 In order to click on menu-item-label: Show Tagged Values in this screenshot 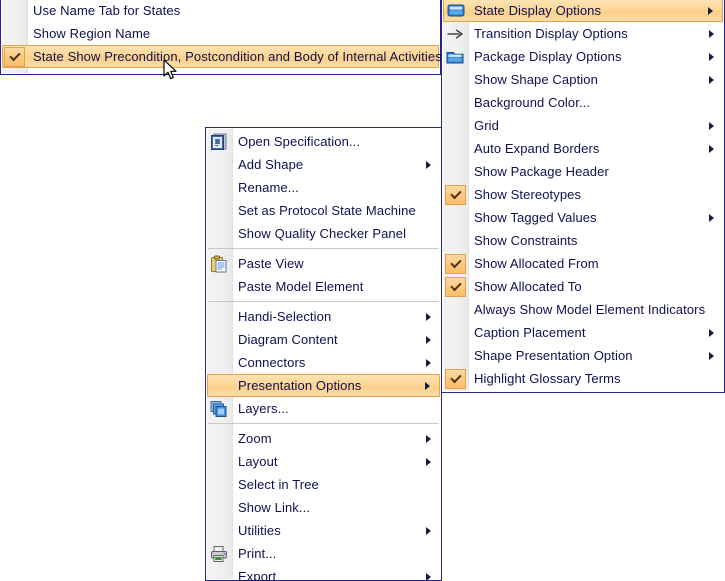, I will do `click(535, 217)`.